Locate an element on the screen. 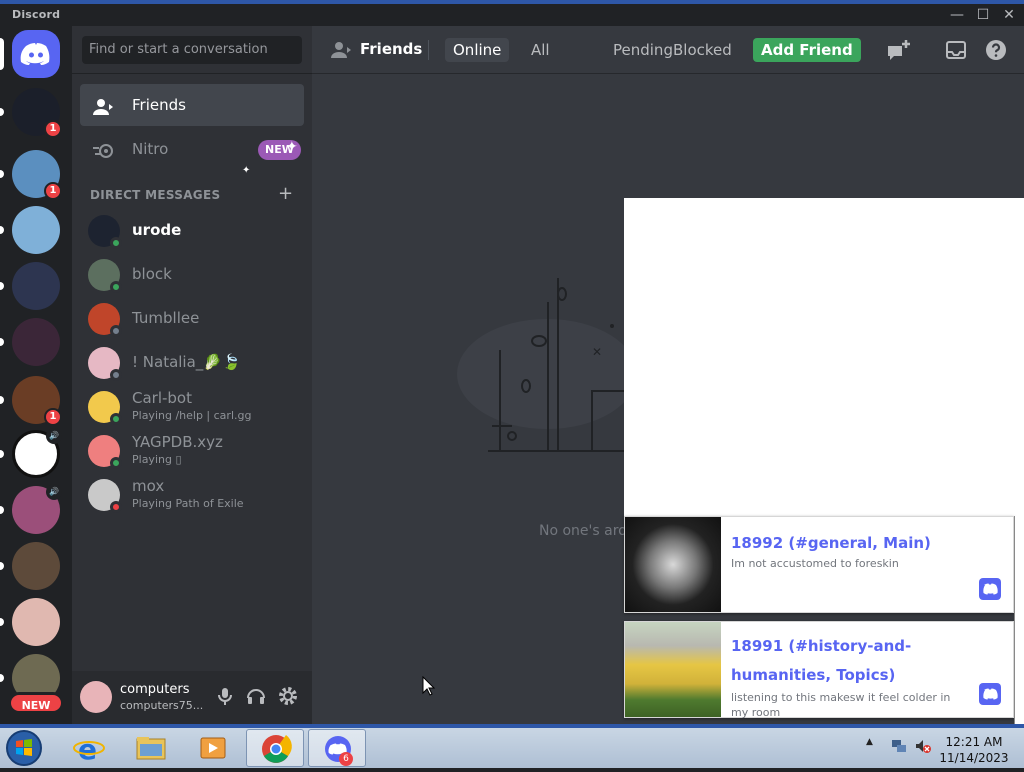 Image resolution: width=1024 pixels, height=772 pixels. sparkle-icon: ✦ is located at coordinates (246, 170).